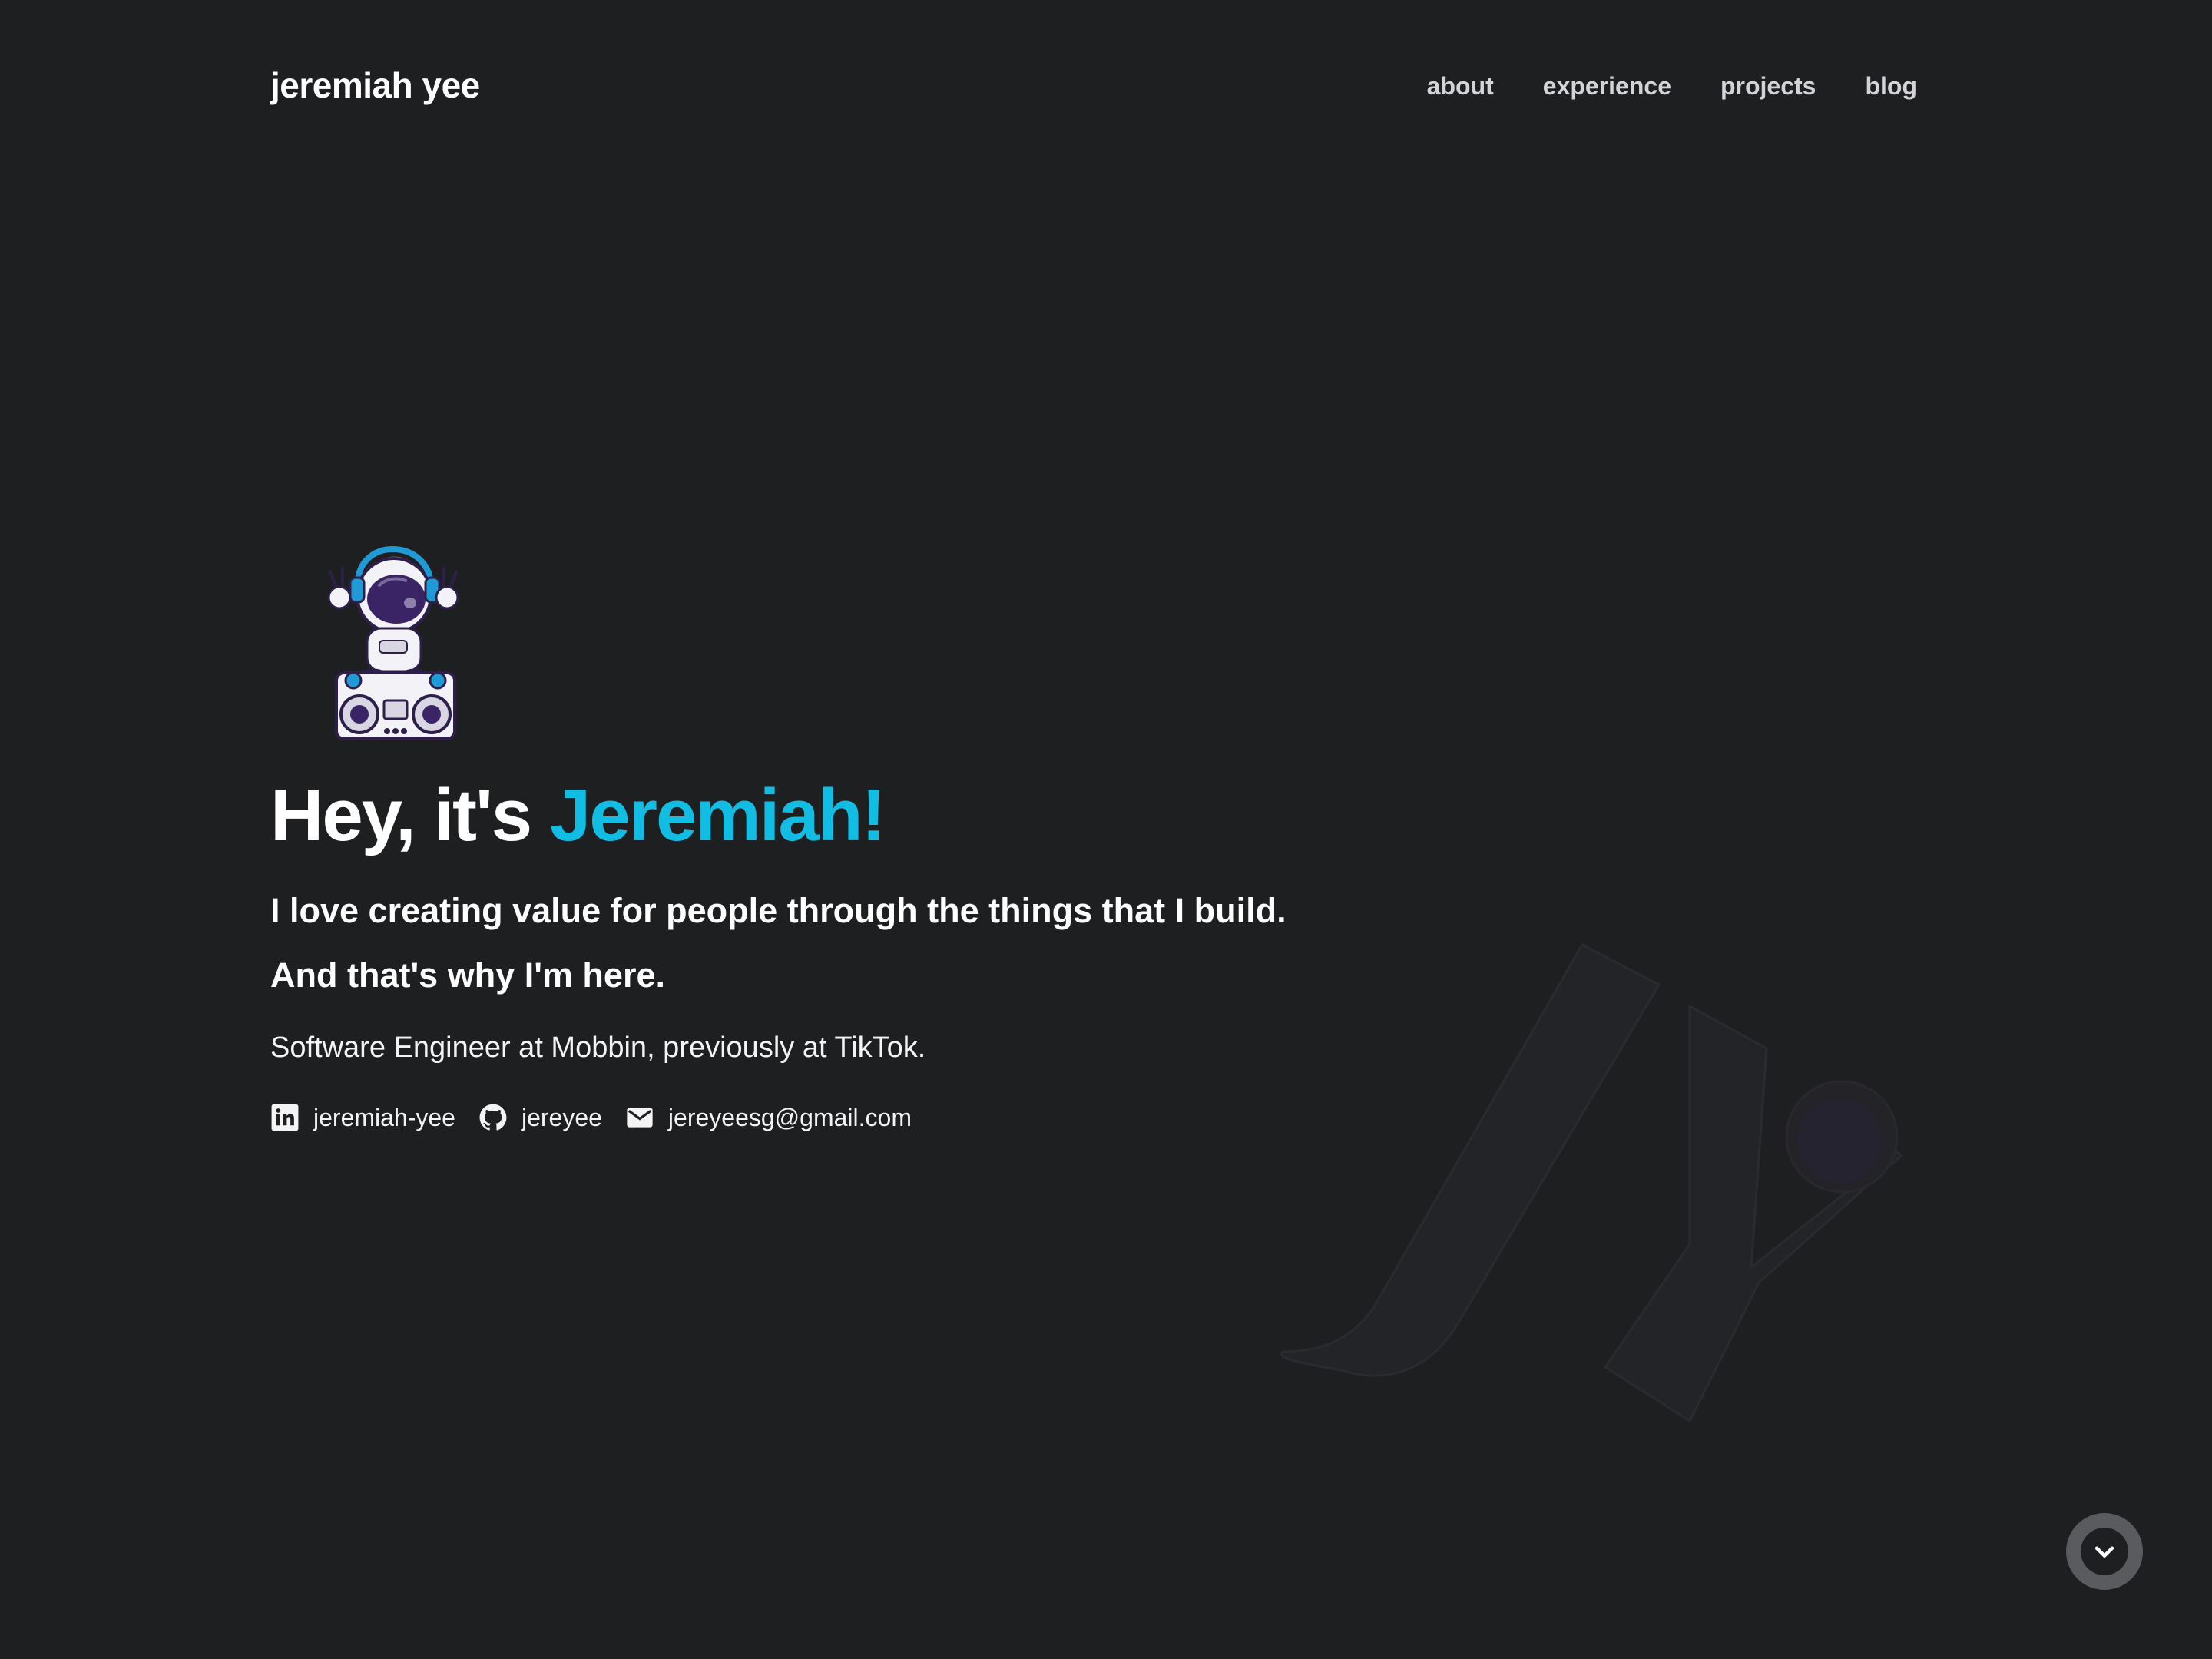  Describe the element at coordinates (789, 1117) in the screenshot. I see `email-address: jereyeesg@gmail.com` at that location.